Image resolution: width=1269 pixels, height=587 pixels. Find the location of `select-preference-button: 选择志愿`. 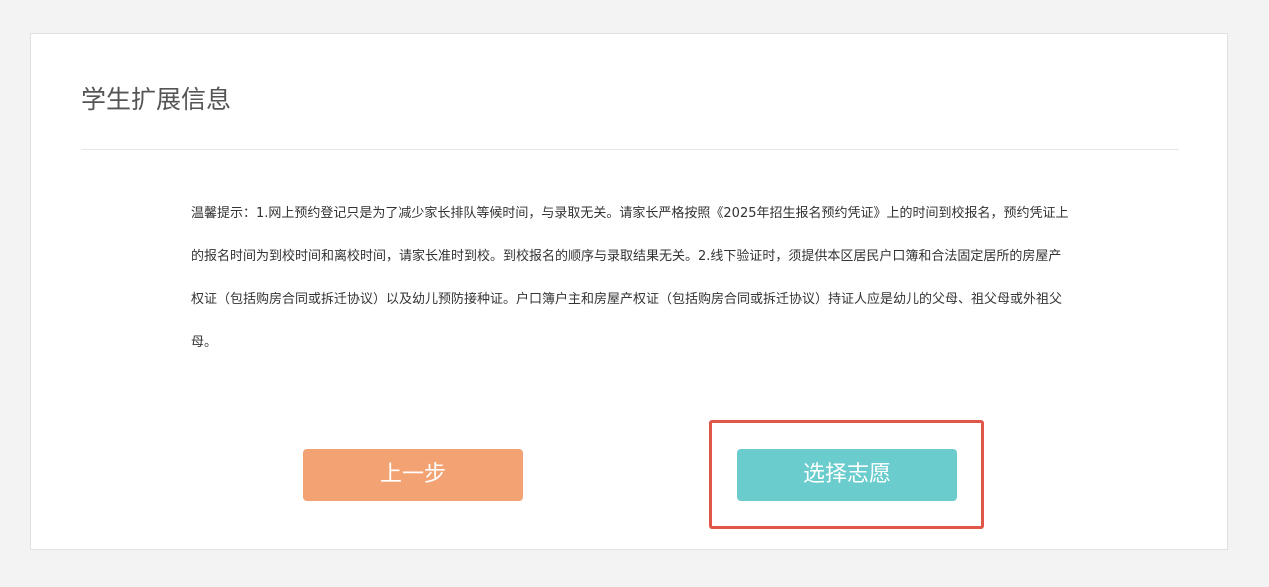

select-preference-button: 选择志愿 is located at coordinates (847, 475).